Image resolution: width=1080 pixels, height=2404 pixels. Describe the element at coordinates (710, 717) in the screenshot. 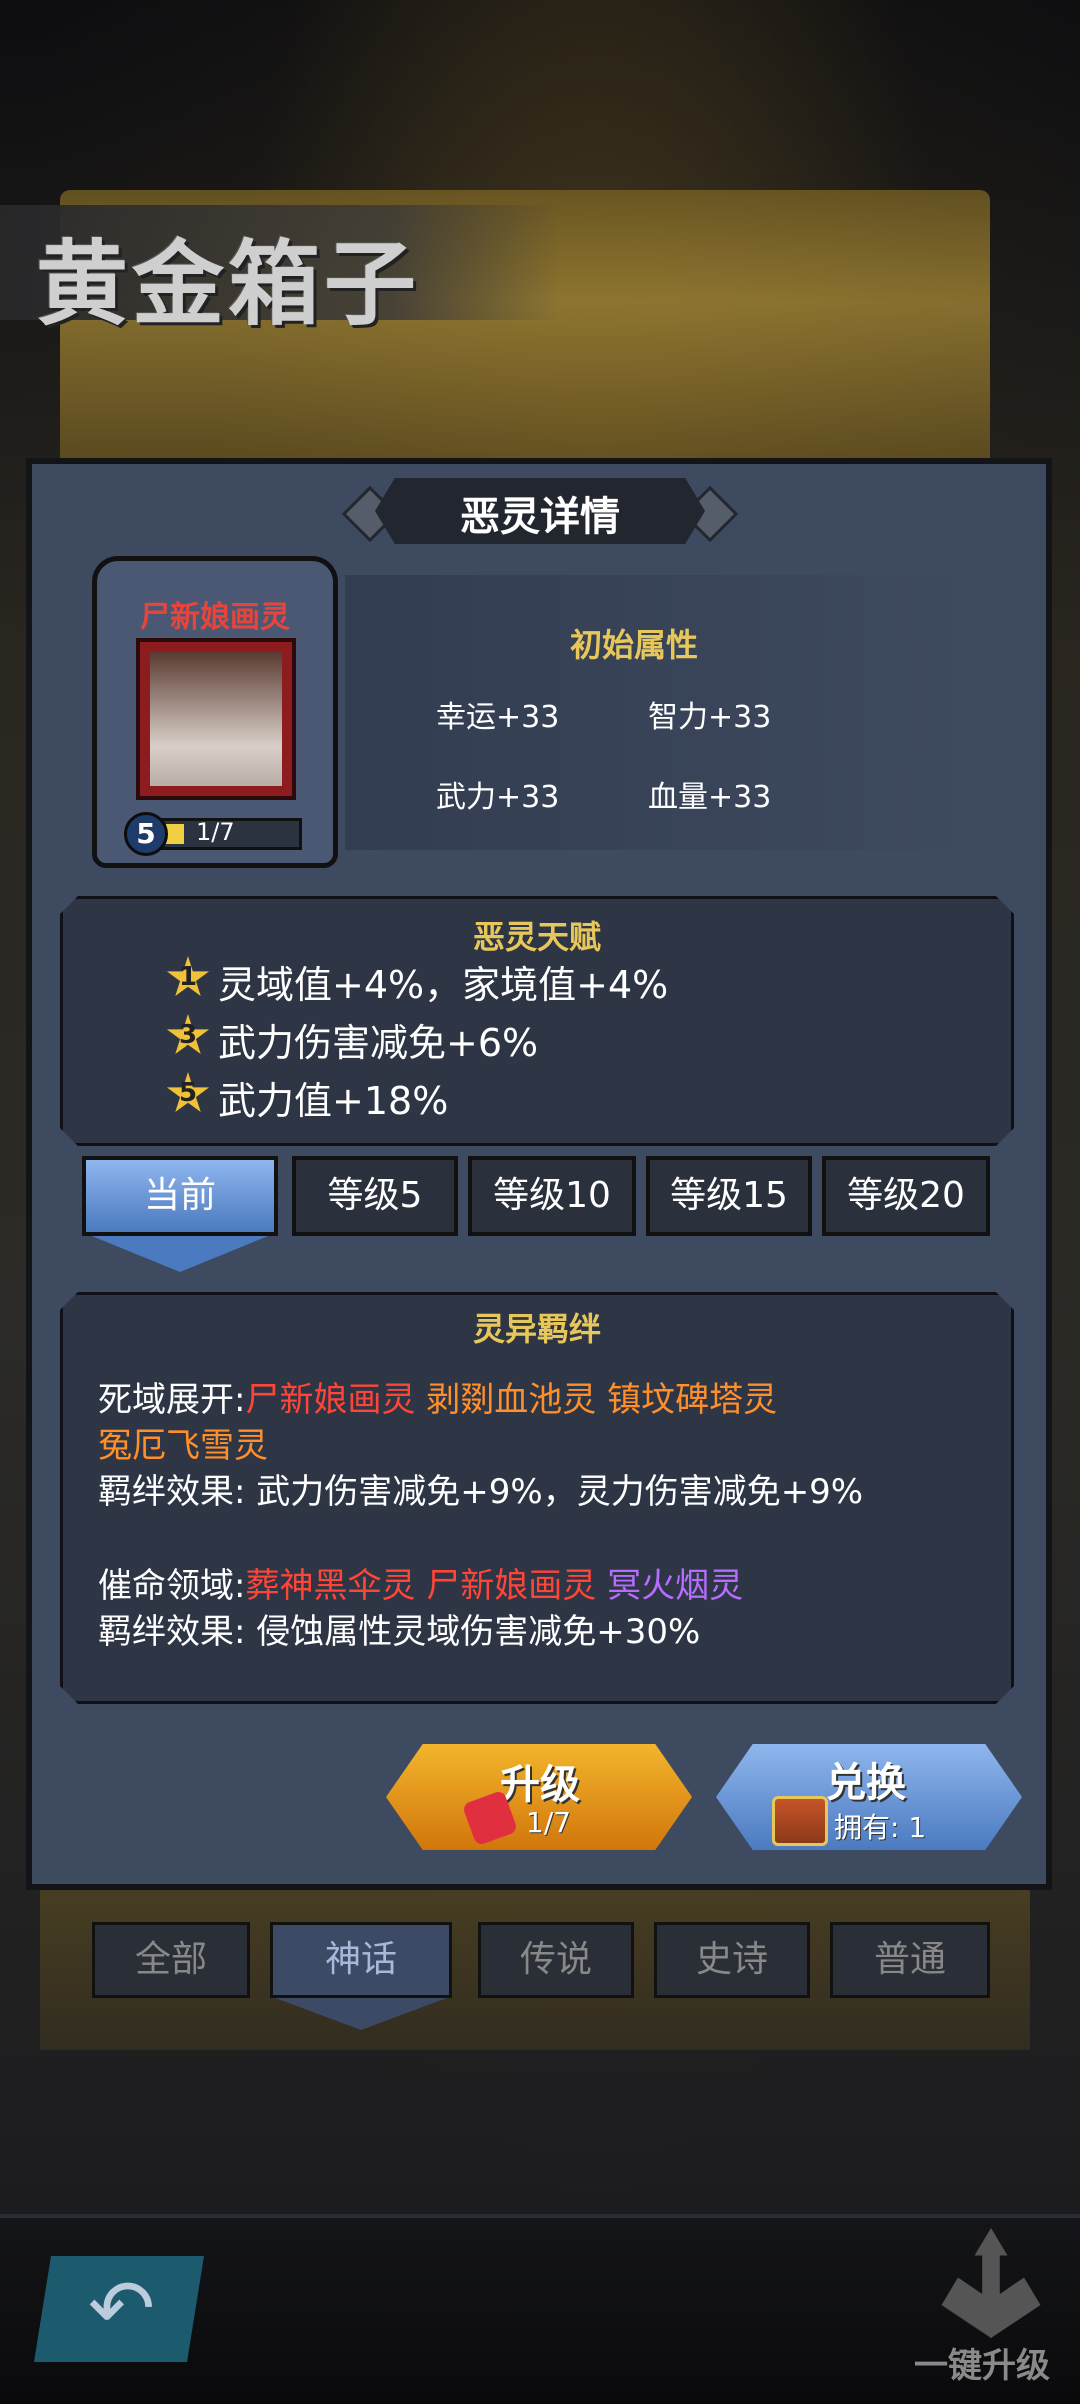

I see `attribute-intellect: 智力+33` at that location.